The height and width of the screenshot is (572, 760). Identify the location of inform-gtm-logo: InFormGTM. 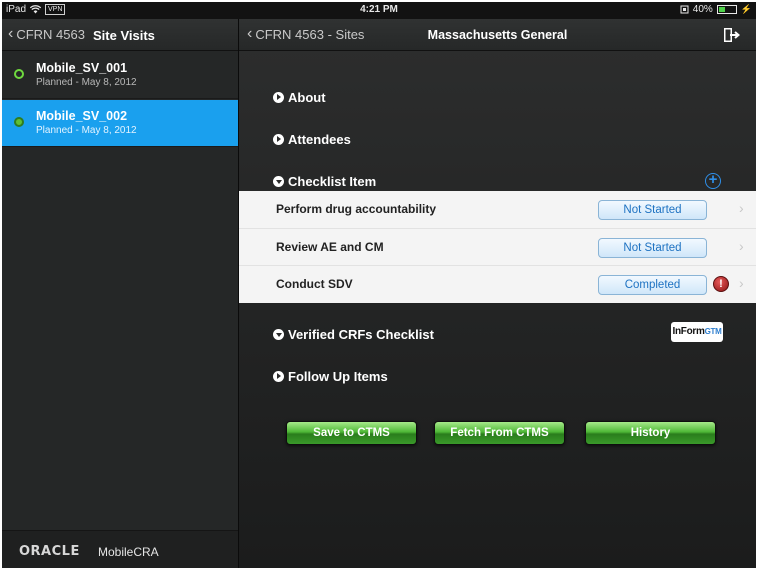
(697, 332).